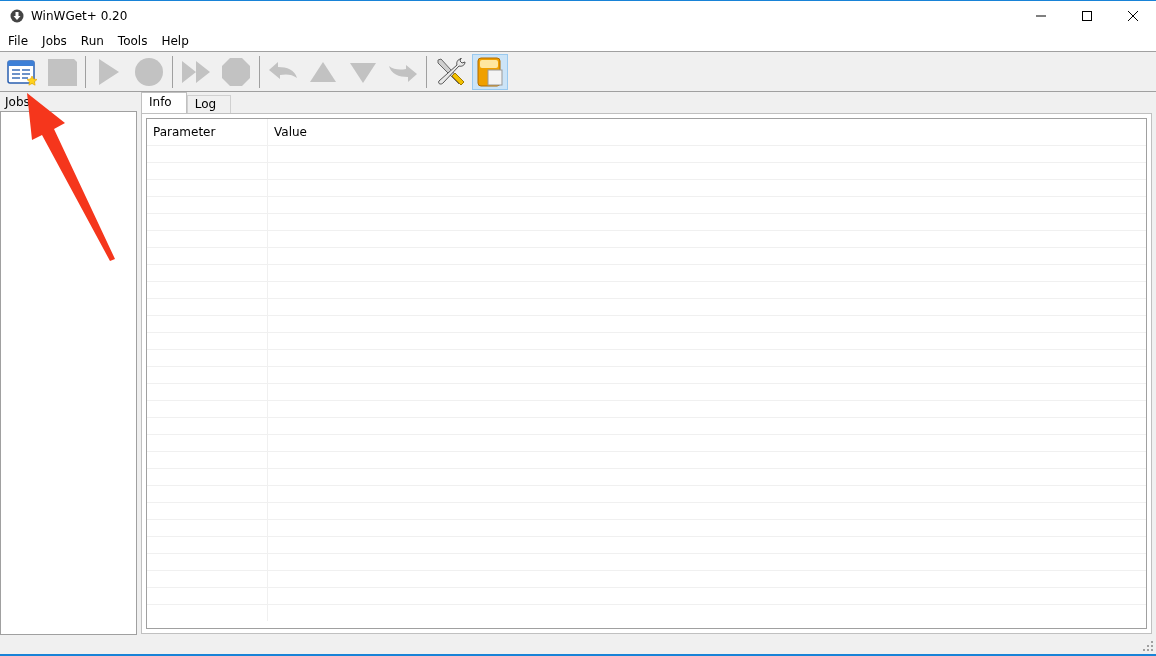  Describe the element at coordinates (54, 40) in the screenshot. I see `menu-item: Jobs` at that location.